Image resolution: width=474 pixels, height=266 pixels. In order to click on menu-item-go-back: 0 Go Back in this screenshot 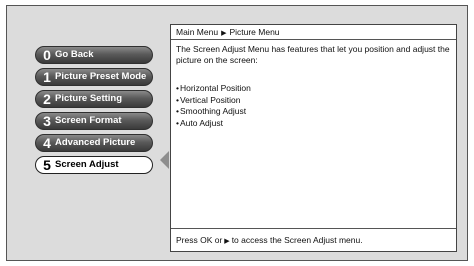, I will do `click(94, 55)`.